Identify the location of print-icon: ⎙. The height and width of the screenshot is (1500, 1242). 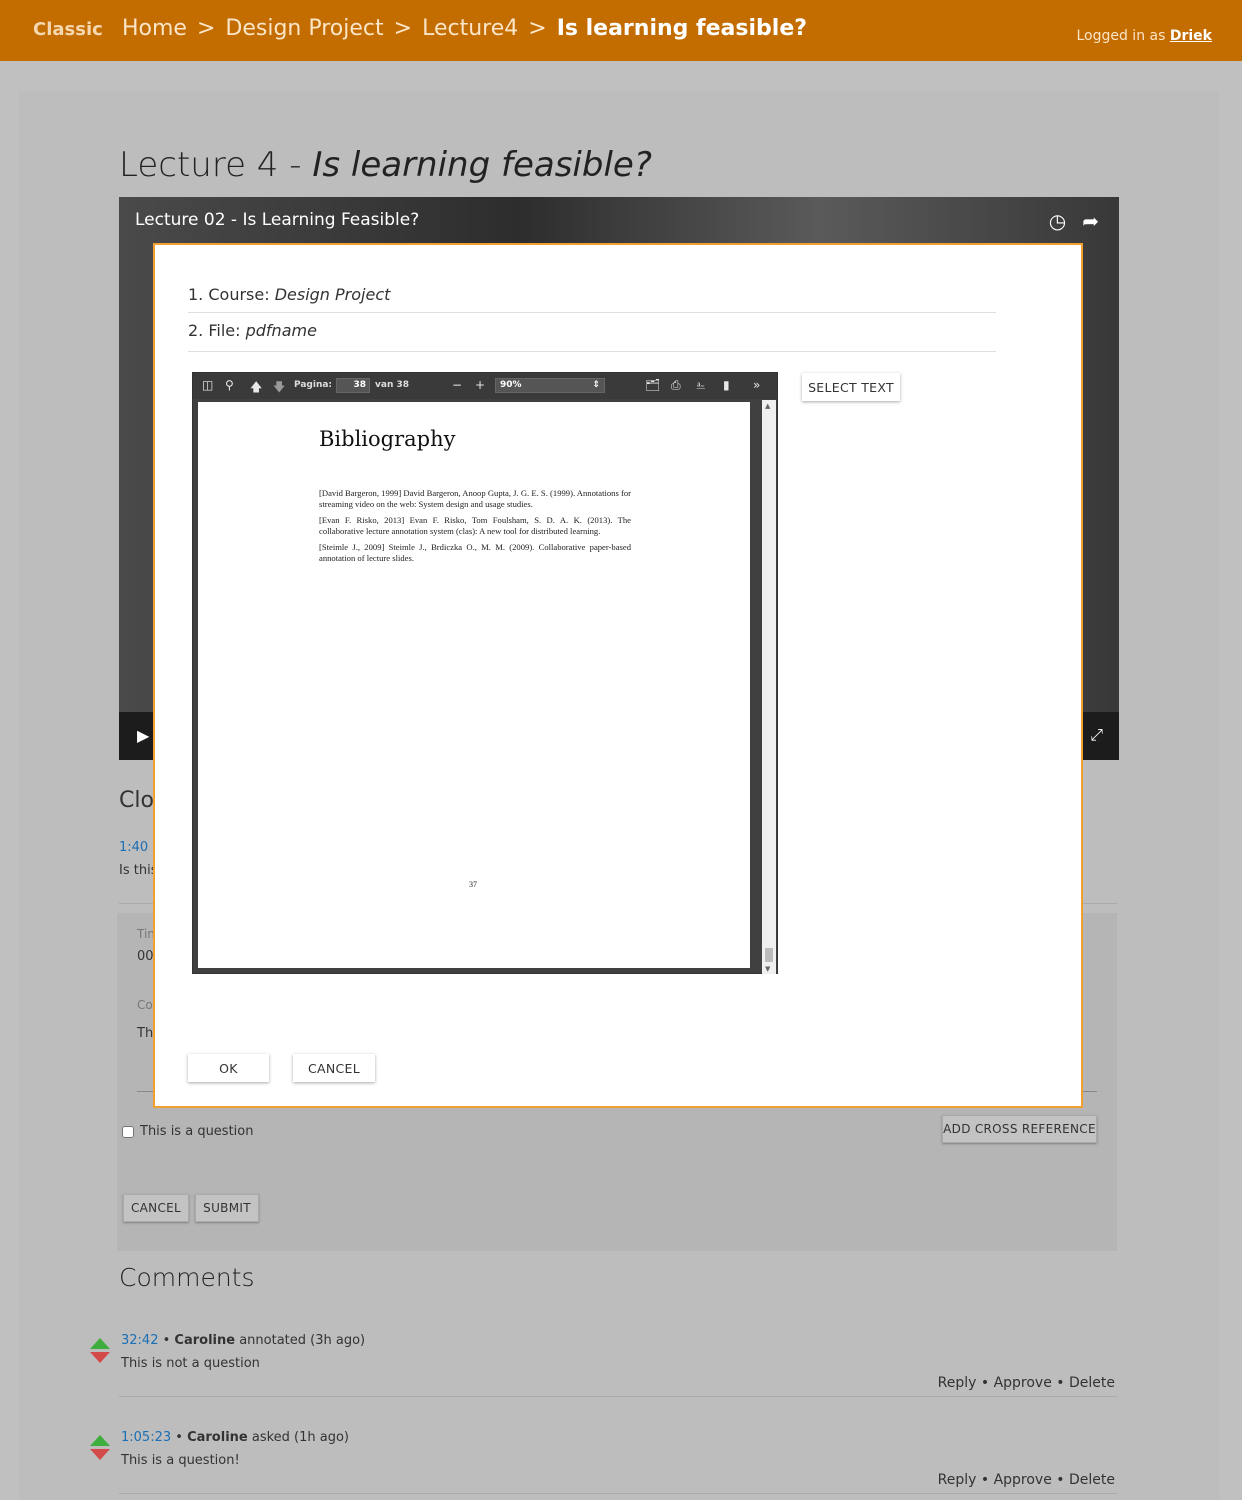
(676, 385).